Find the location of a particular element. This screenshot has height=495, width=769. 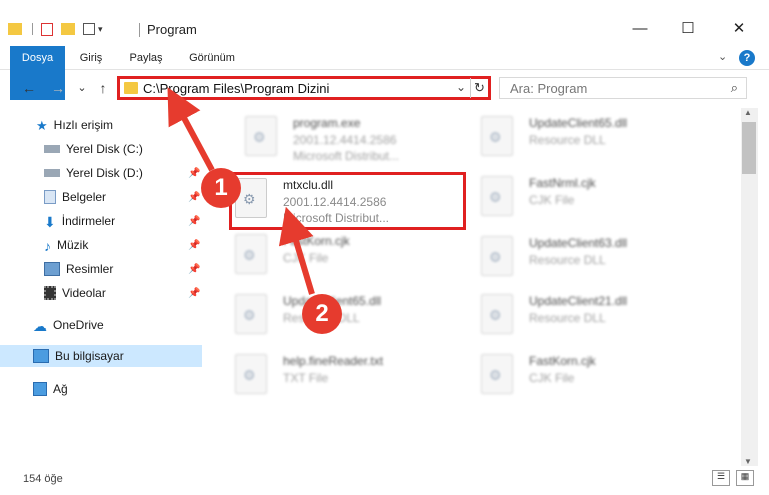

arrow-to-address-bar is located at coordinates (191, 129).